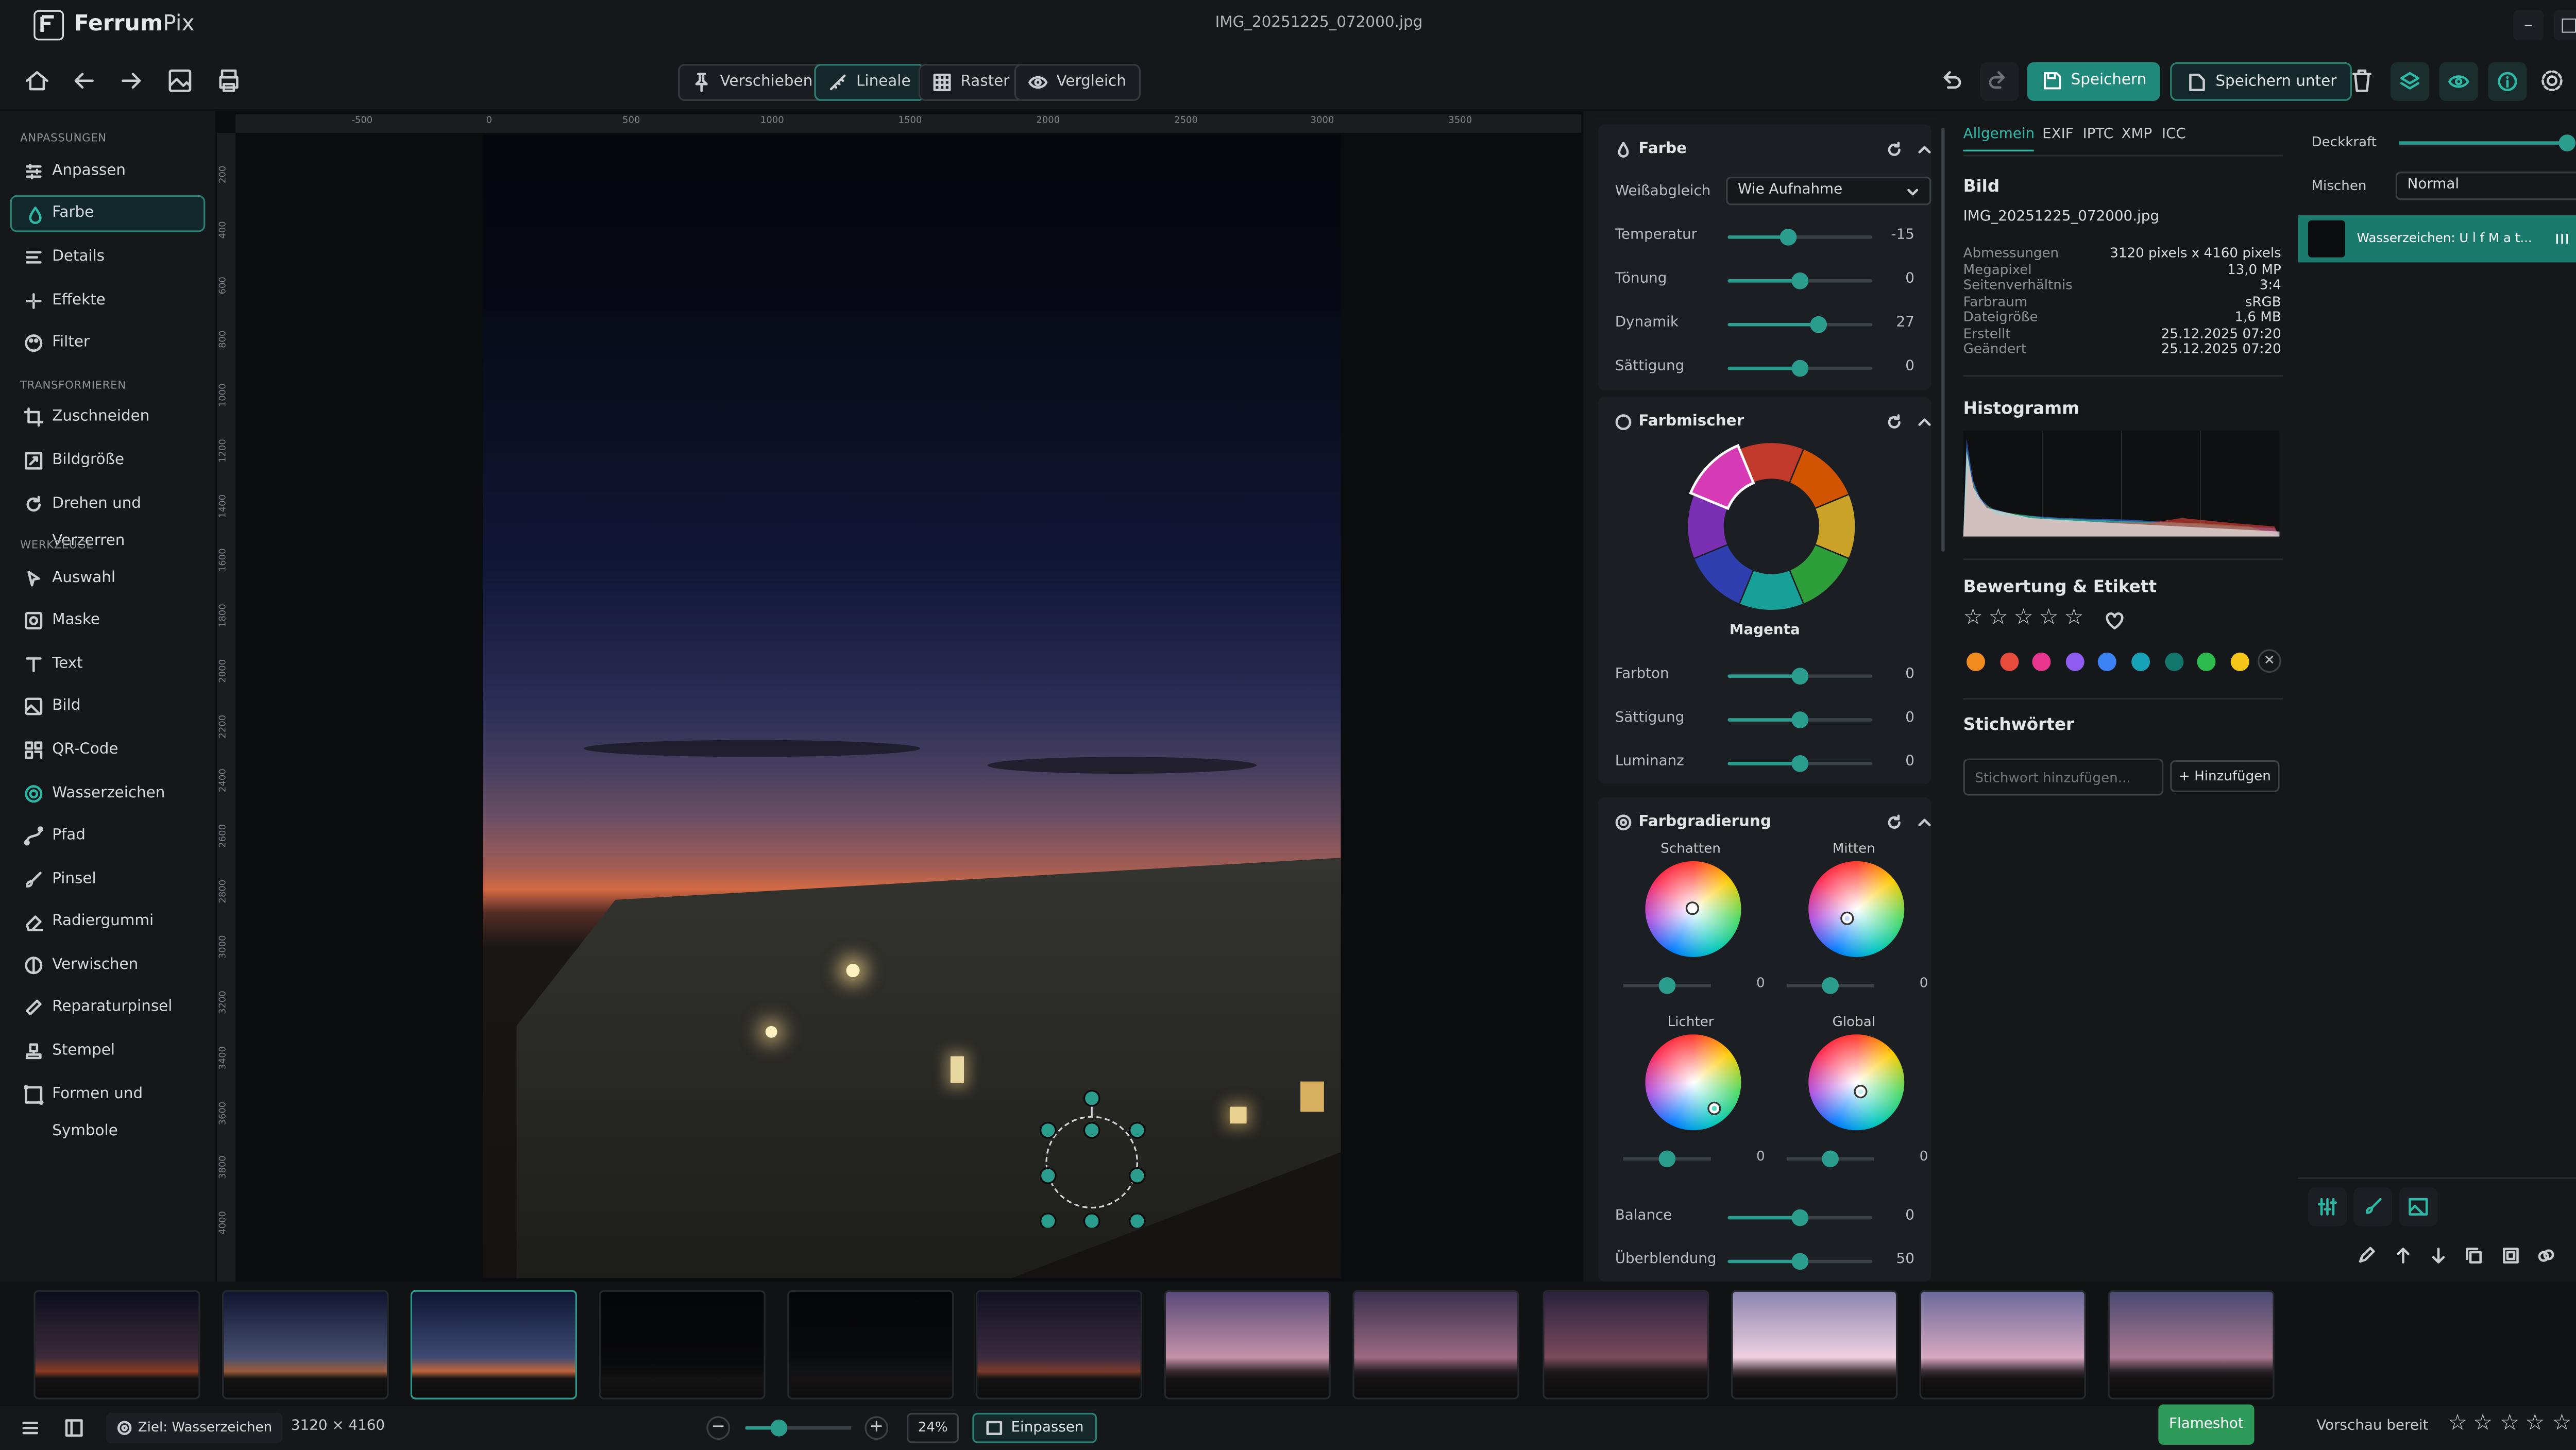 The height and width of the screenshot is (1450, 2576). What do you see at coordinates (932, 1427) in the screenshot?
I see `zoom-level: 24%` at bounding box center [932, 1427].